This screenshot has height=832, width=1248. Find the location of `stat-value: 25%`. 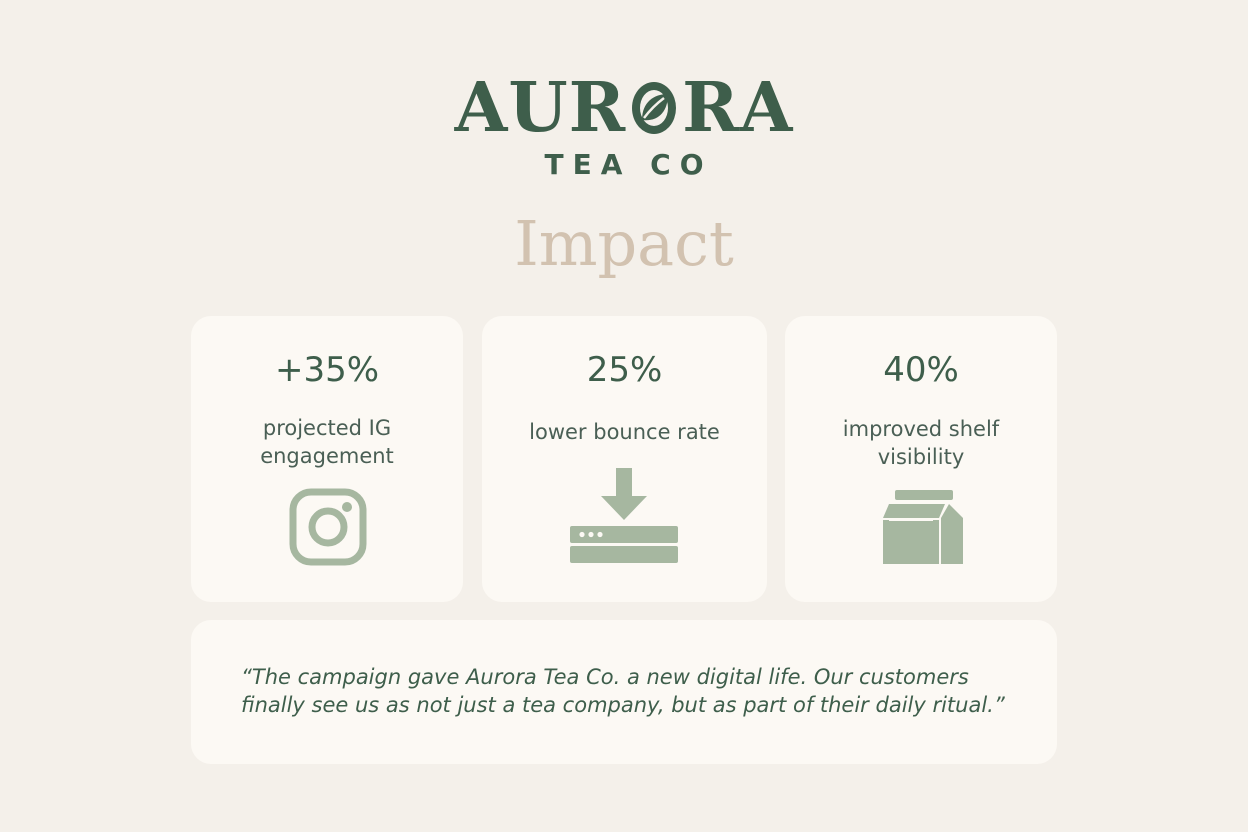

stat-value: 25% is located at coordinates (624, 370).